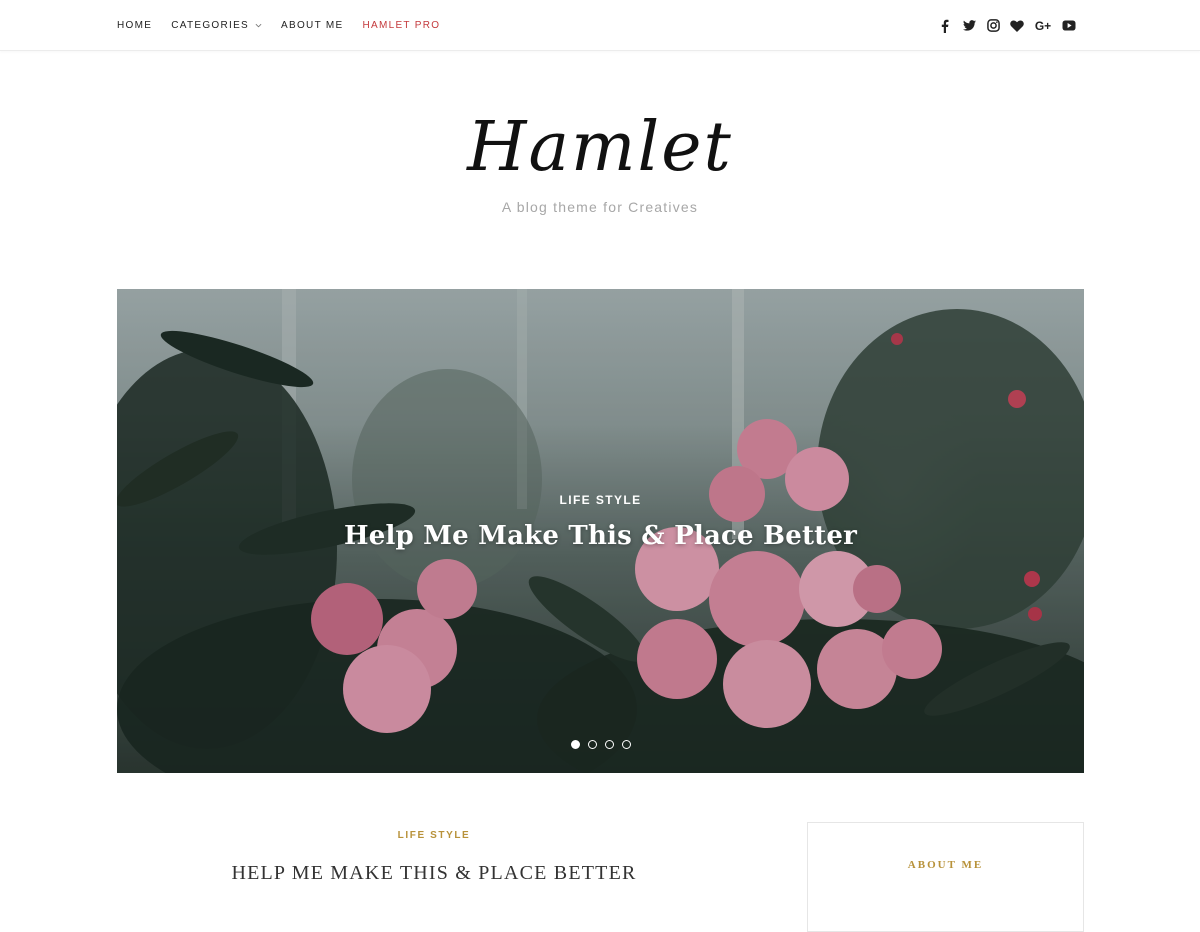  Describe the element at coordinates (600, 207) in the screenshot. I see `site-tagline: A blog theme for Creatives` at that location.